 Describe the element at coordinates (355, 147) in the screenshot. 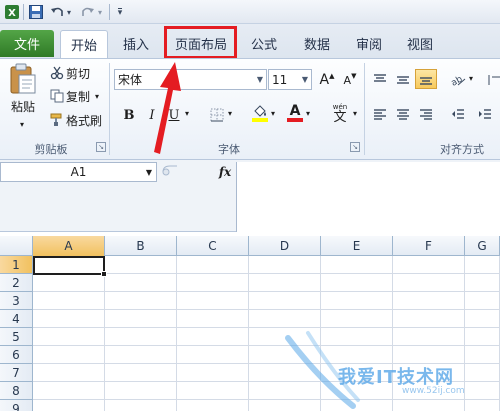

I see `font-launcher-icon: ↘` at that location.